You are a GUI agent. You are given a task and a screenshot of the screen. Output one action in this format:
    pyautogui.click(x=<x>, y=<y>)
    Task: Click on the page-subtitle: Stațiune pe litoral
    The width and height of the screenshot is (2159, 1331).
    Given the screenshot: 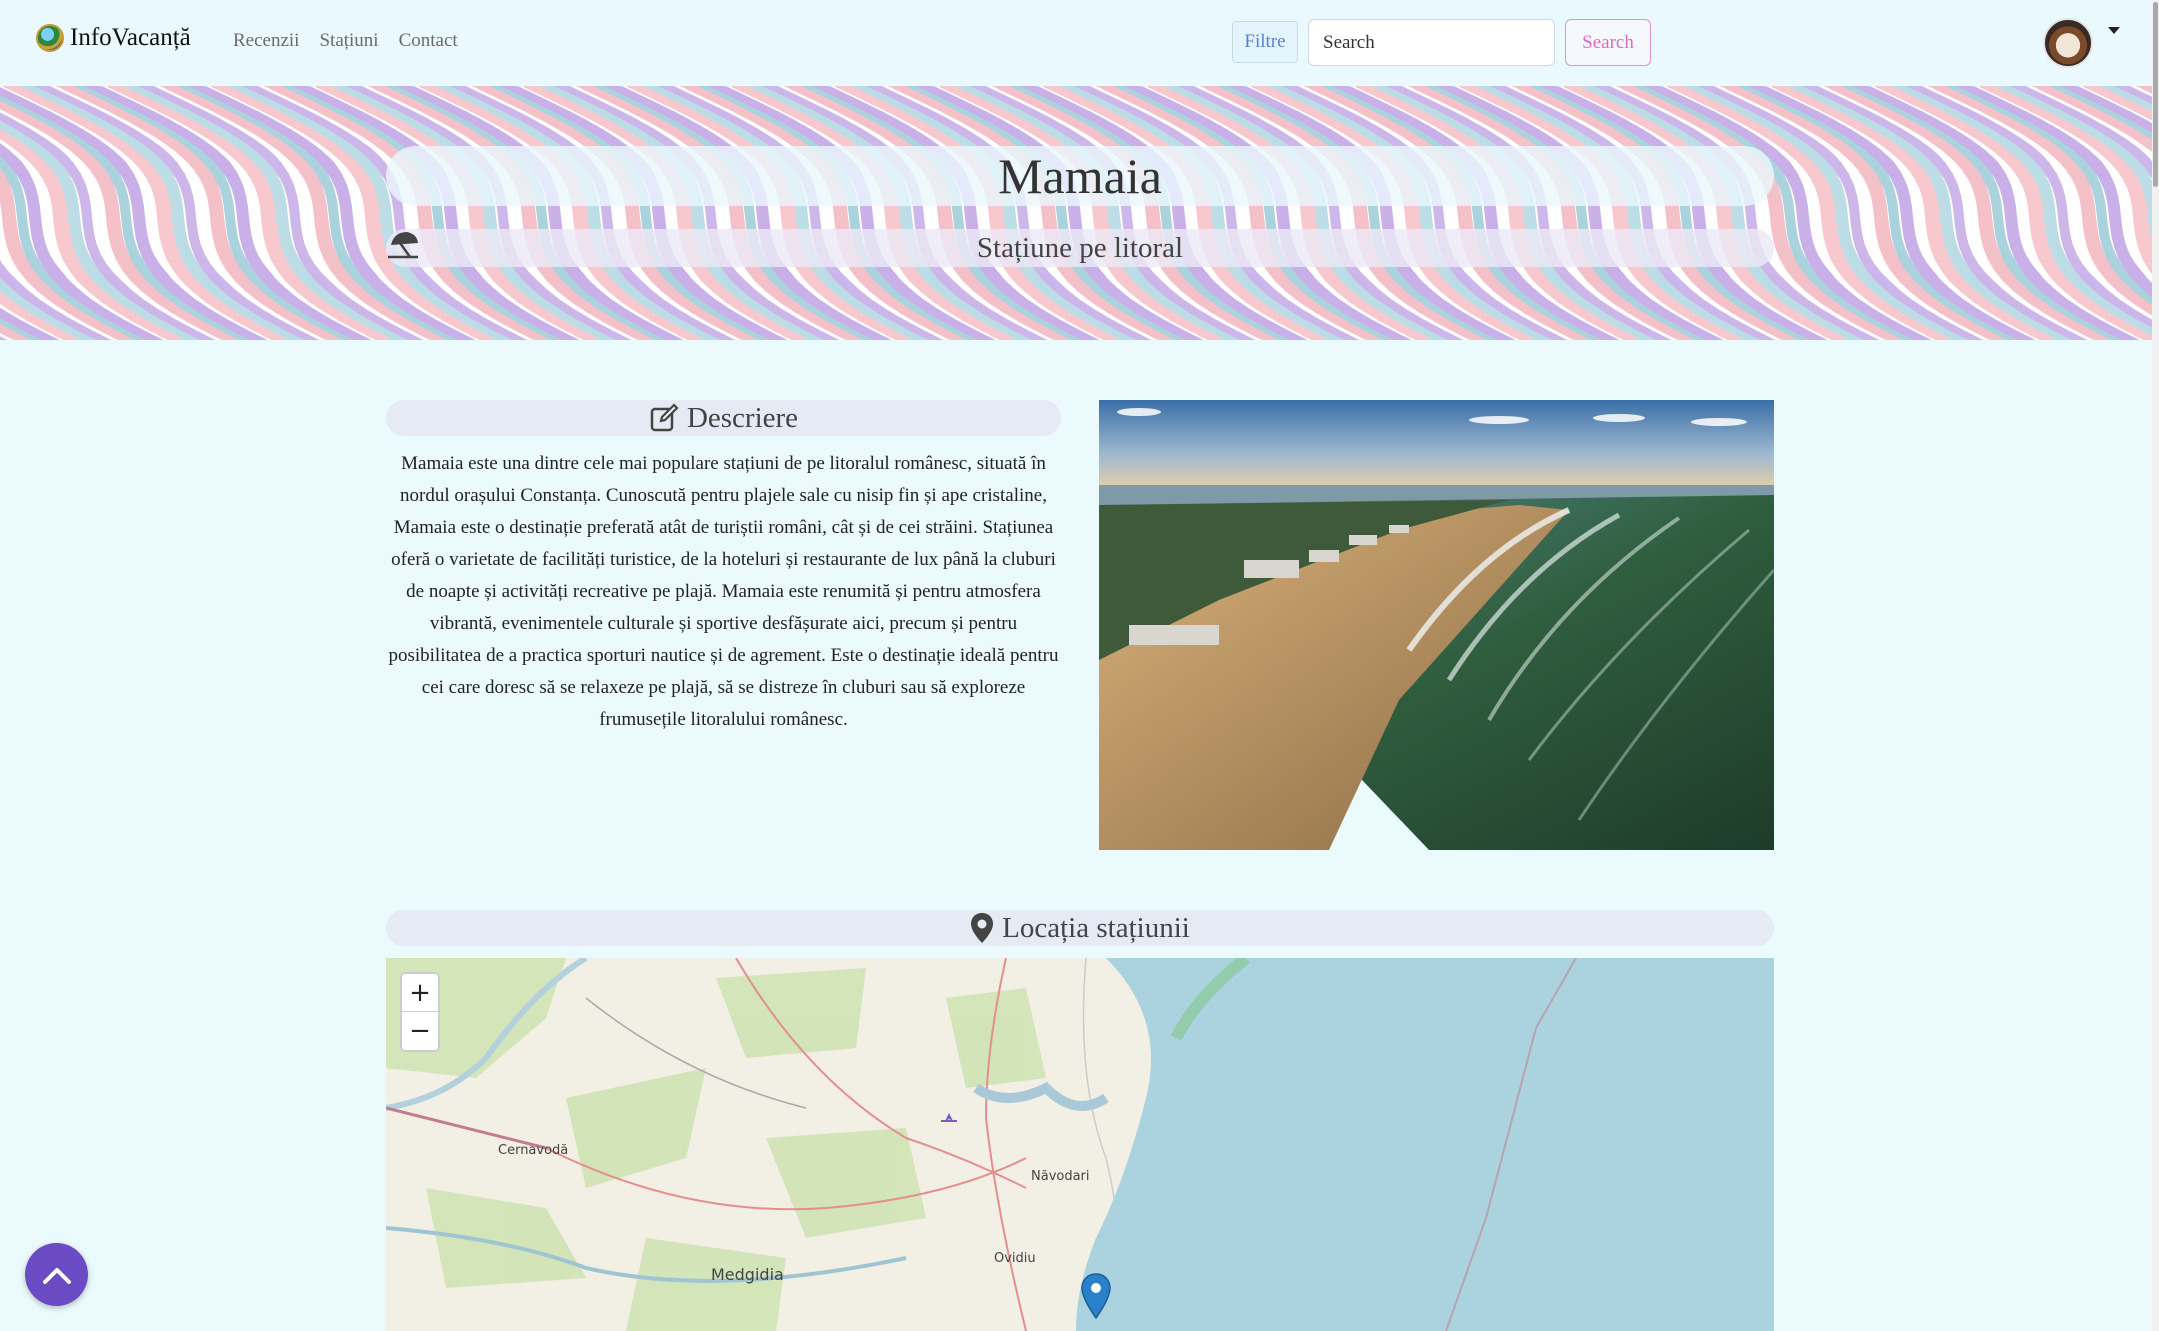 What is the action you would take?
    pyautogui.click(x=1080, y=247)
    